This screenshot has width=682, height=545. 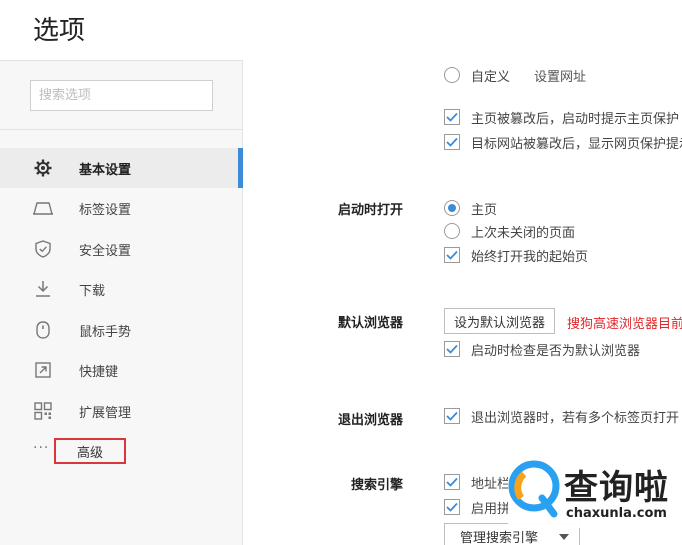 What do you see at coordinates (452, 231) in the screenshot?
I see `startup-last-session-radio` at bounding box center [452, 231].